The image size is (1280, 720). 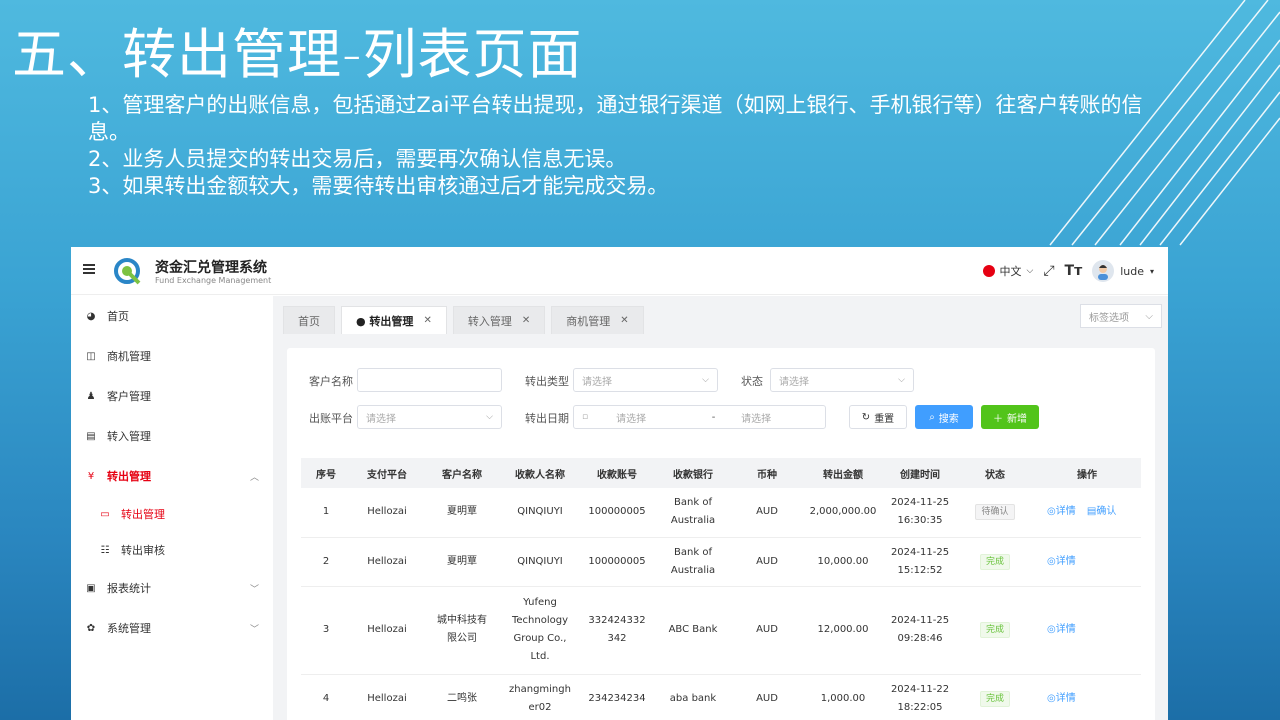 I want to click on audit-icon: ☷, so click(x=105, y=550).